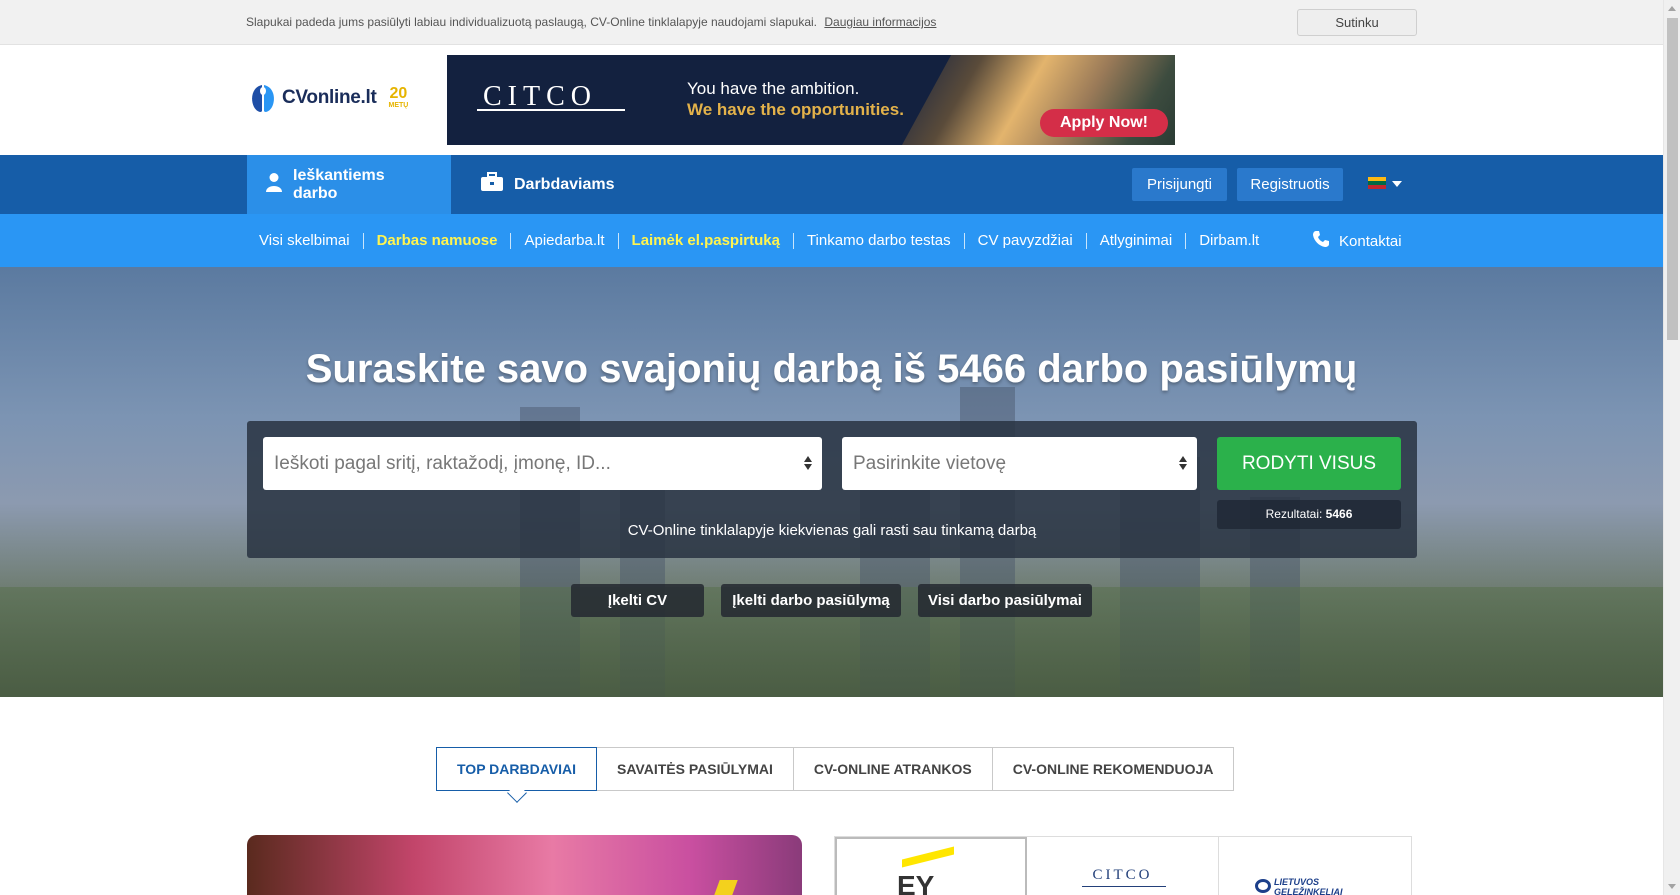 This screenshot has height=895, width=1680. What do you see at coordinates (1672, 8) in the screenshot?
I see `scroll-up-icon` at bounding box center [1672, 8].